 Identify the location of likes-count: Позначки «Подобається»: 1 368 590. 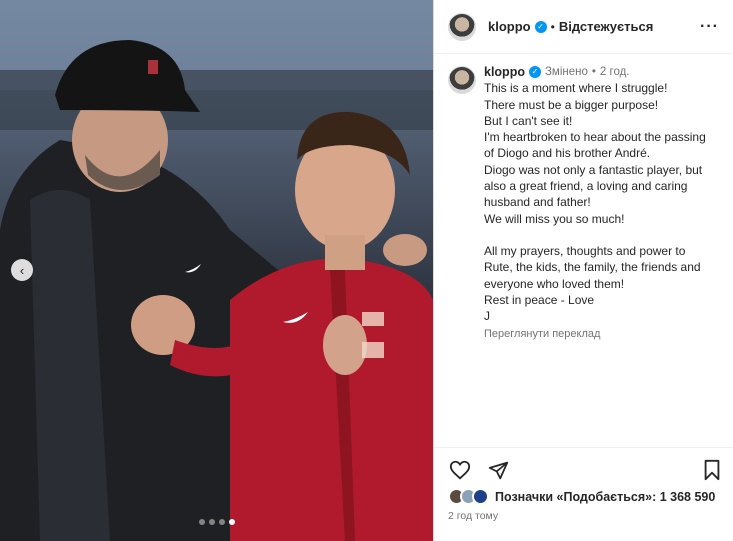
(605, 497).